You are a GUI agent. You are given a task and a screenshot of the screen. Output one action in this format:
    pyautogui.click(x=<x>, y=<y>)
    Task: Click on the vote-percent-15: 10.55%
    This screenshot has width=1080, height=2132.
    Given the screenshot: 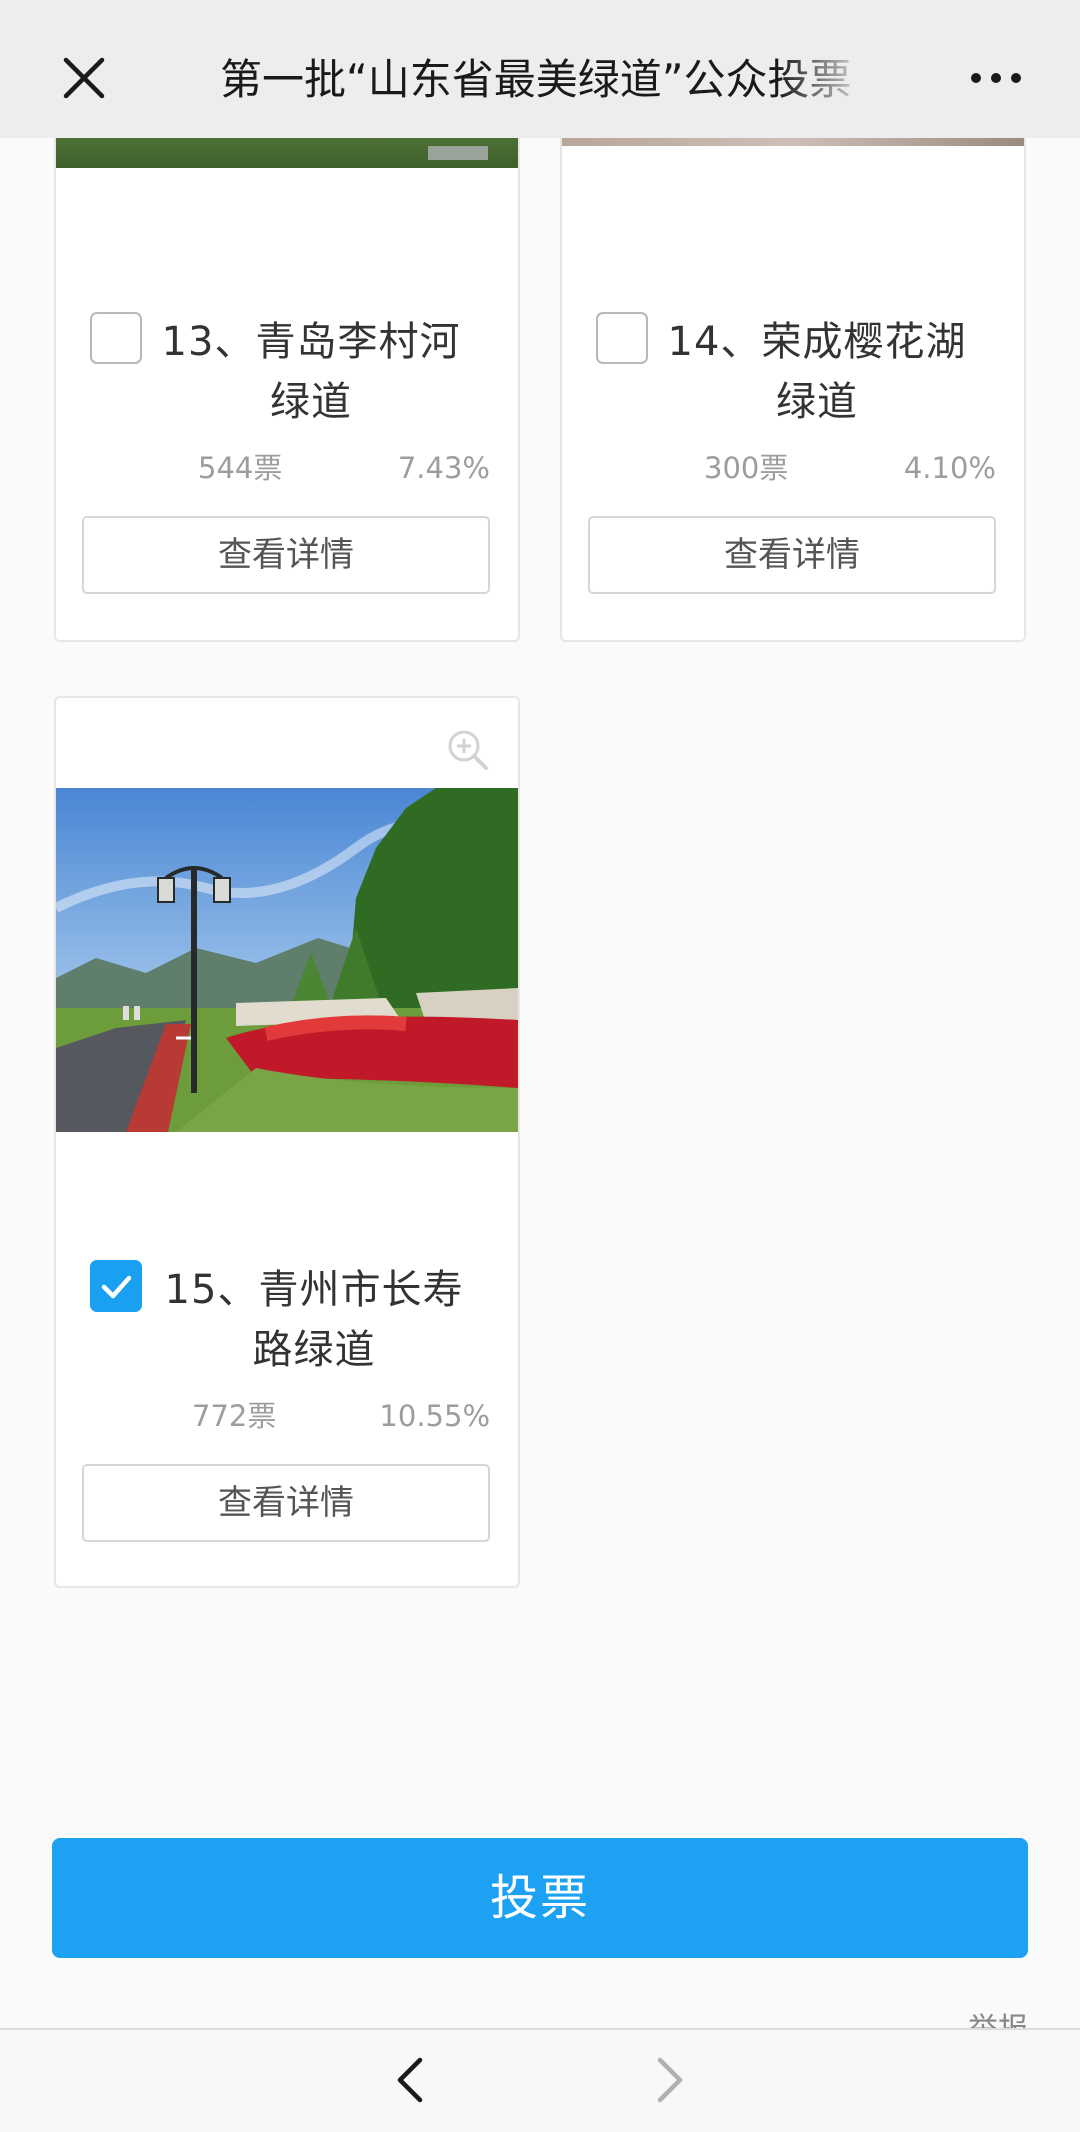 What is the action you would take?
    pyautogui.click(x=434, y=1416)
    